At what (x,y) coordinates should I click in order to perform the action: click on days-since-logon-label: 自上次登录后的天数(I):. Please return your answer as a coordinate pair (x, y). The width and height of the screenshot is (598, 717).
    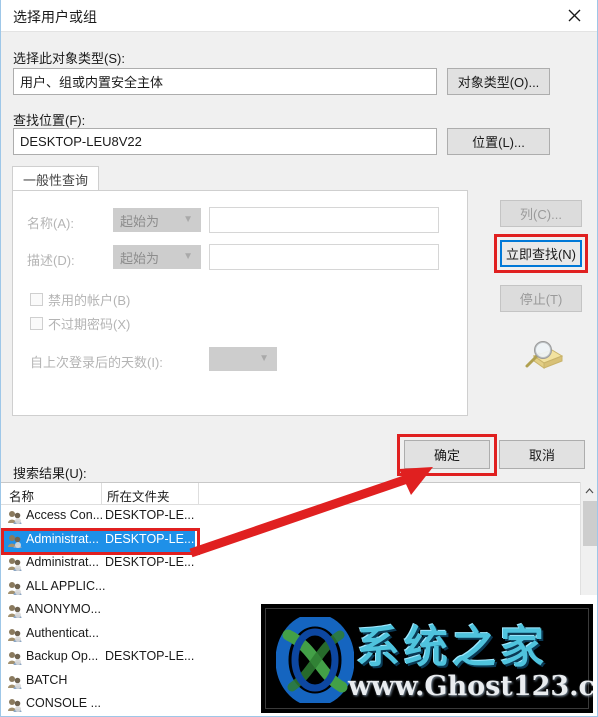
    Looking at the image, I should click on (96, 362).